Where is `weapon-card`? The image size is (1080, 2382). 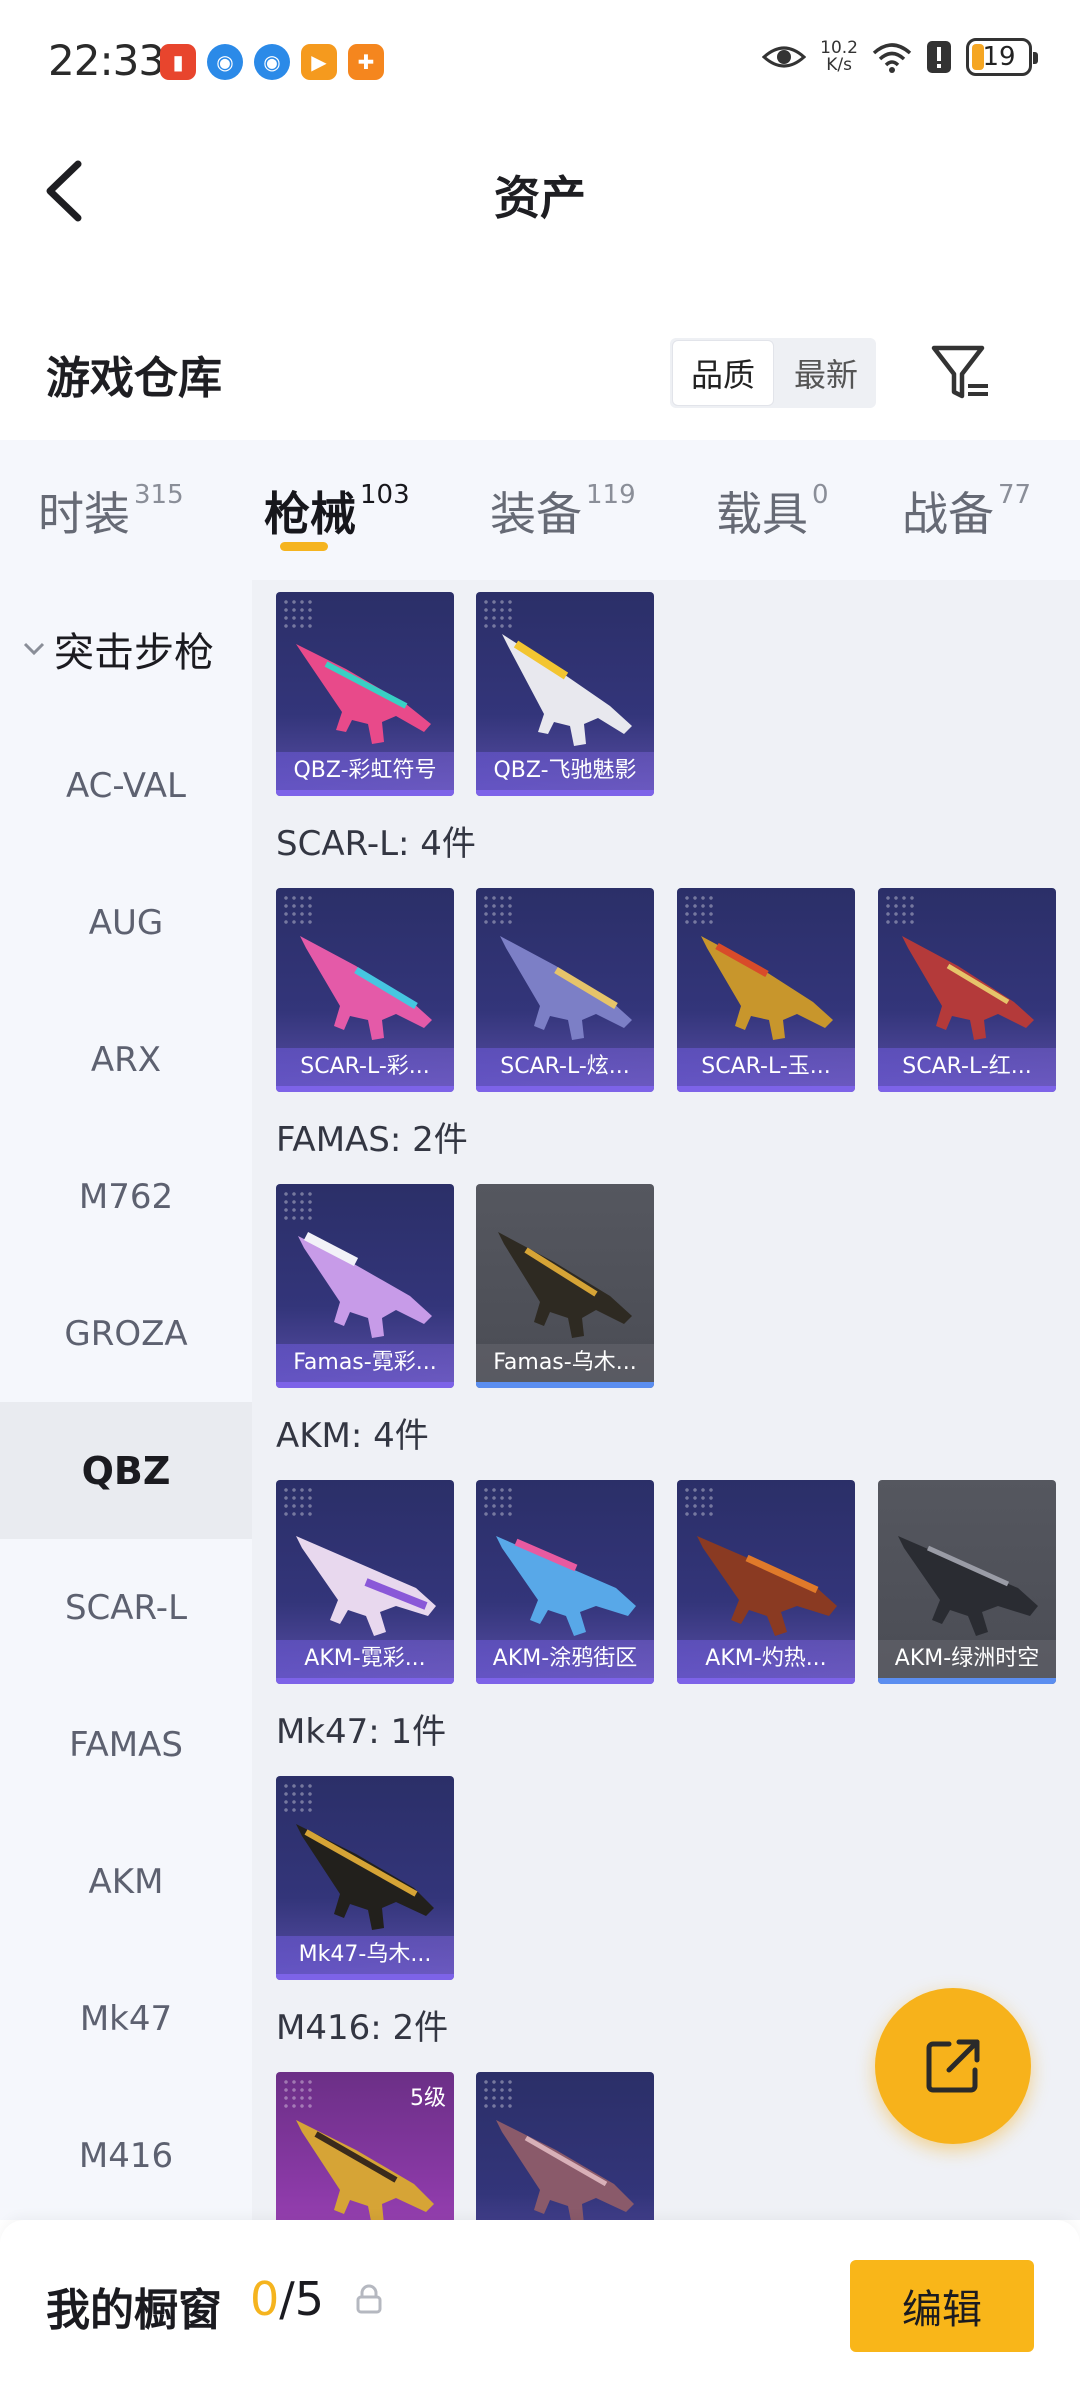 weapon-card is located at coordinates (565, 2146).